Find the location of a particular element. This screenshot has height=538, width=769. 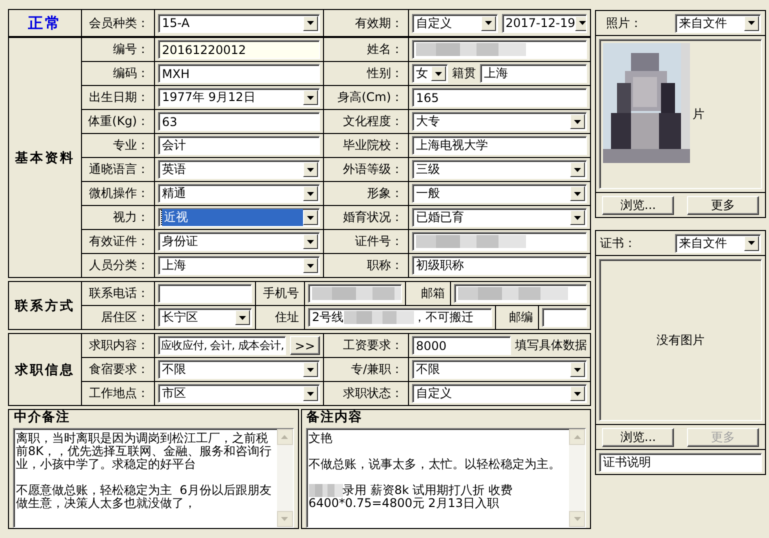

section-title: 联系方式 is located at coordinates (45, 305).